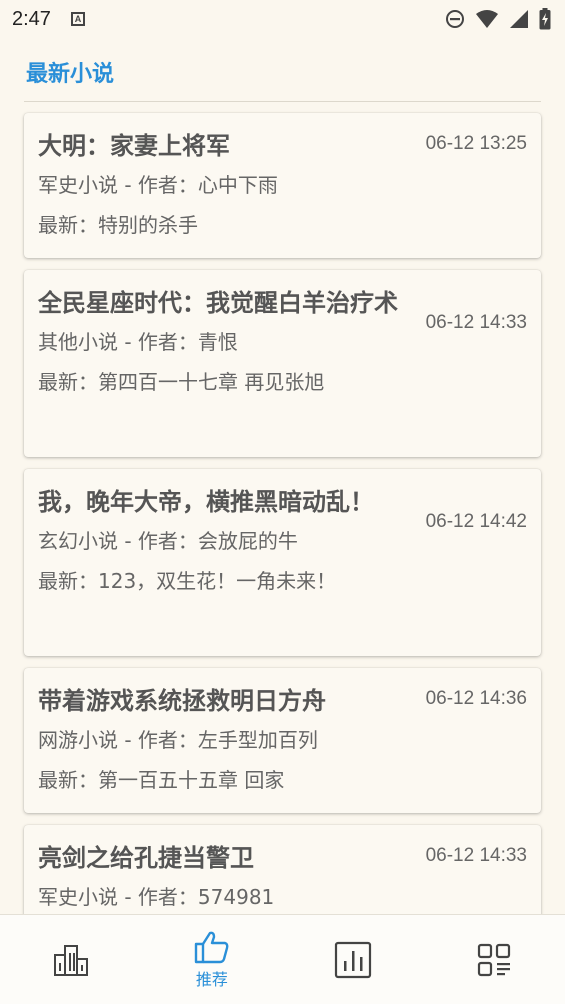  I want to click on novel-latest-chapter: 最新：123，双生花！一角未来！, so click(187, 581).